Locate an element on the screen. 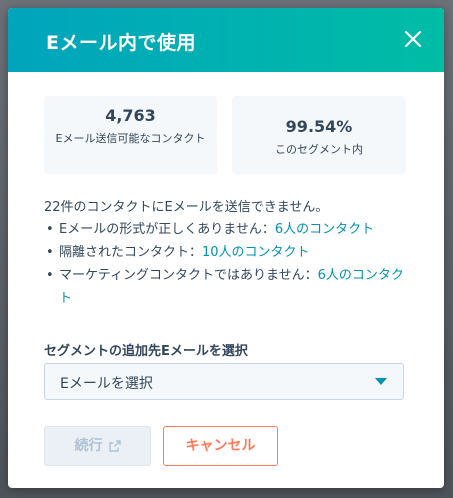  invalid-format-contacts-link: 6人のコンタクト is located at coordinates (324, 229).